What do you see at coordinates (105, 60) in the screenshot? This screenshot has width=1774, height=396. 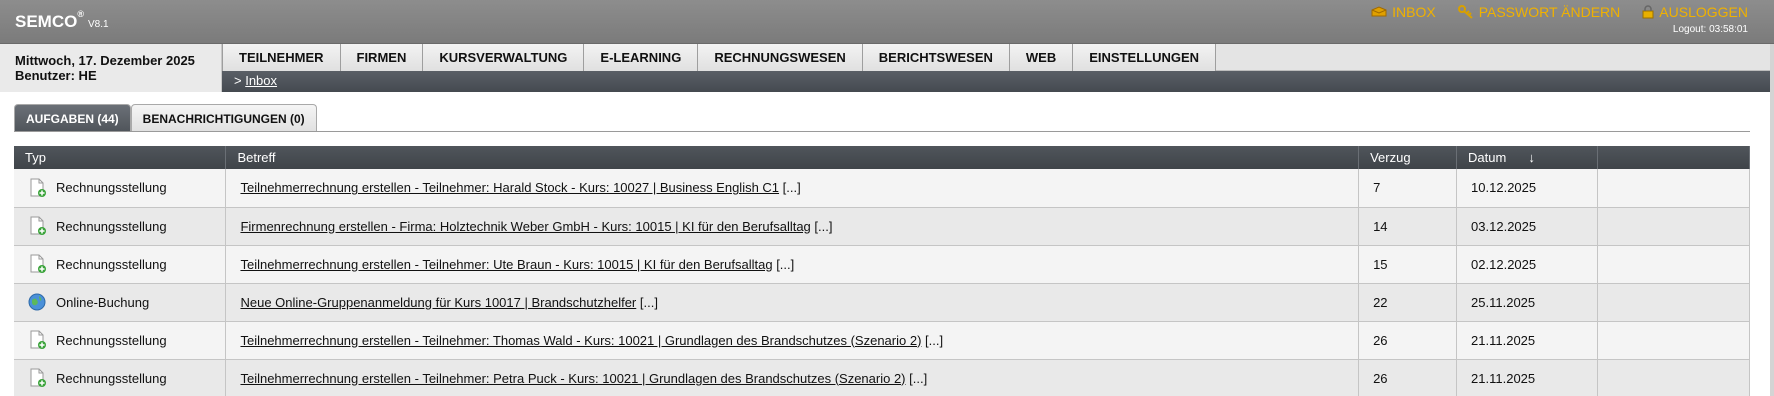 I see `current-date: Mittwoch, 17. Dezember 2025` at bounding box center [105, 60].